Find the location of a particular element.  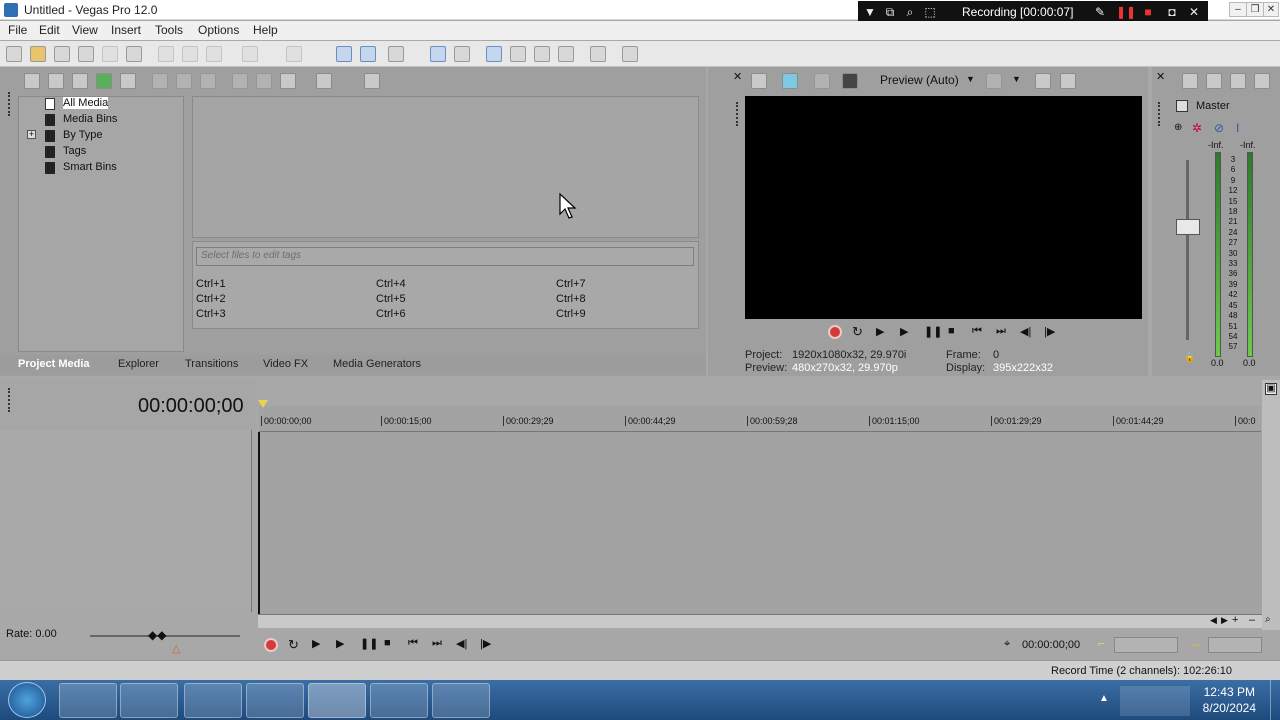

menu-file: File is located at coordinates (17, 30).